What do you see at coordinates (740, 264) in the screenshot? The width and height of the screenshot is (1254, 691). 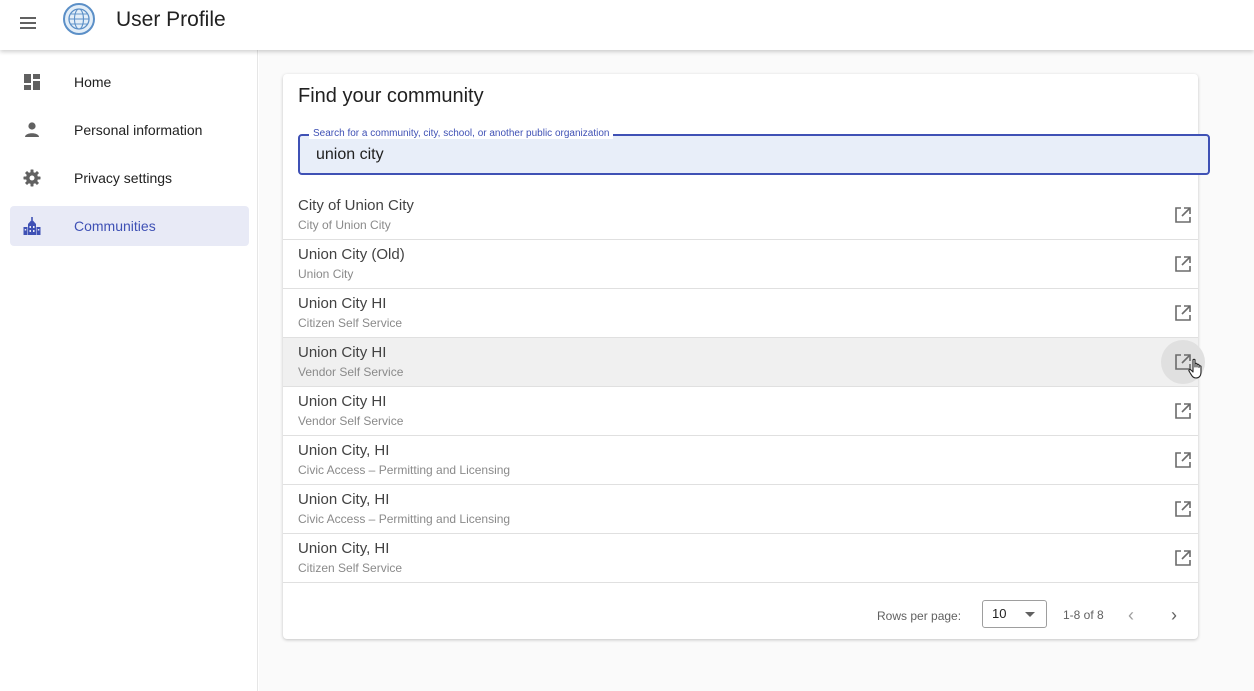 I see `list-item: Union City (Old) Union City` at bounding box center [740, 264].